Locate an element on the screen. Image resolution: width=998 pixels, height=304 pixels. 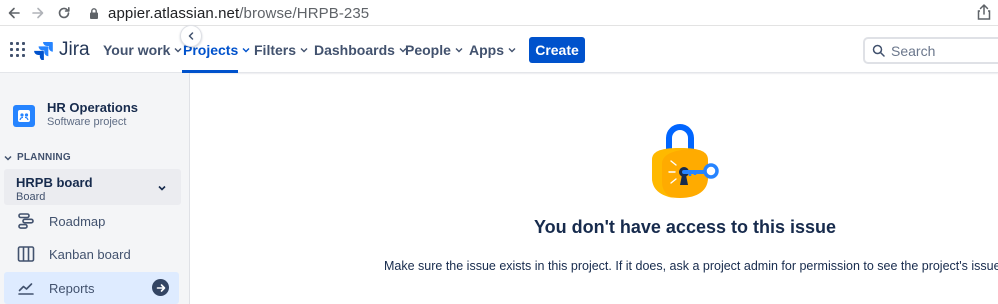
back-arrow-icon is located at coordinates (14, 13).